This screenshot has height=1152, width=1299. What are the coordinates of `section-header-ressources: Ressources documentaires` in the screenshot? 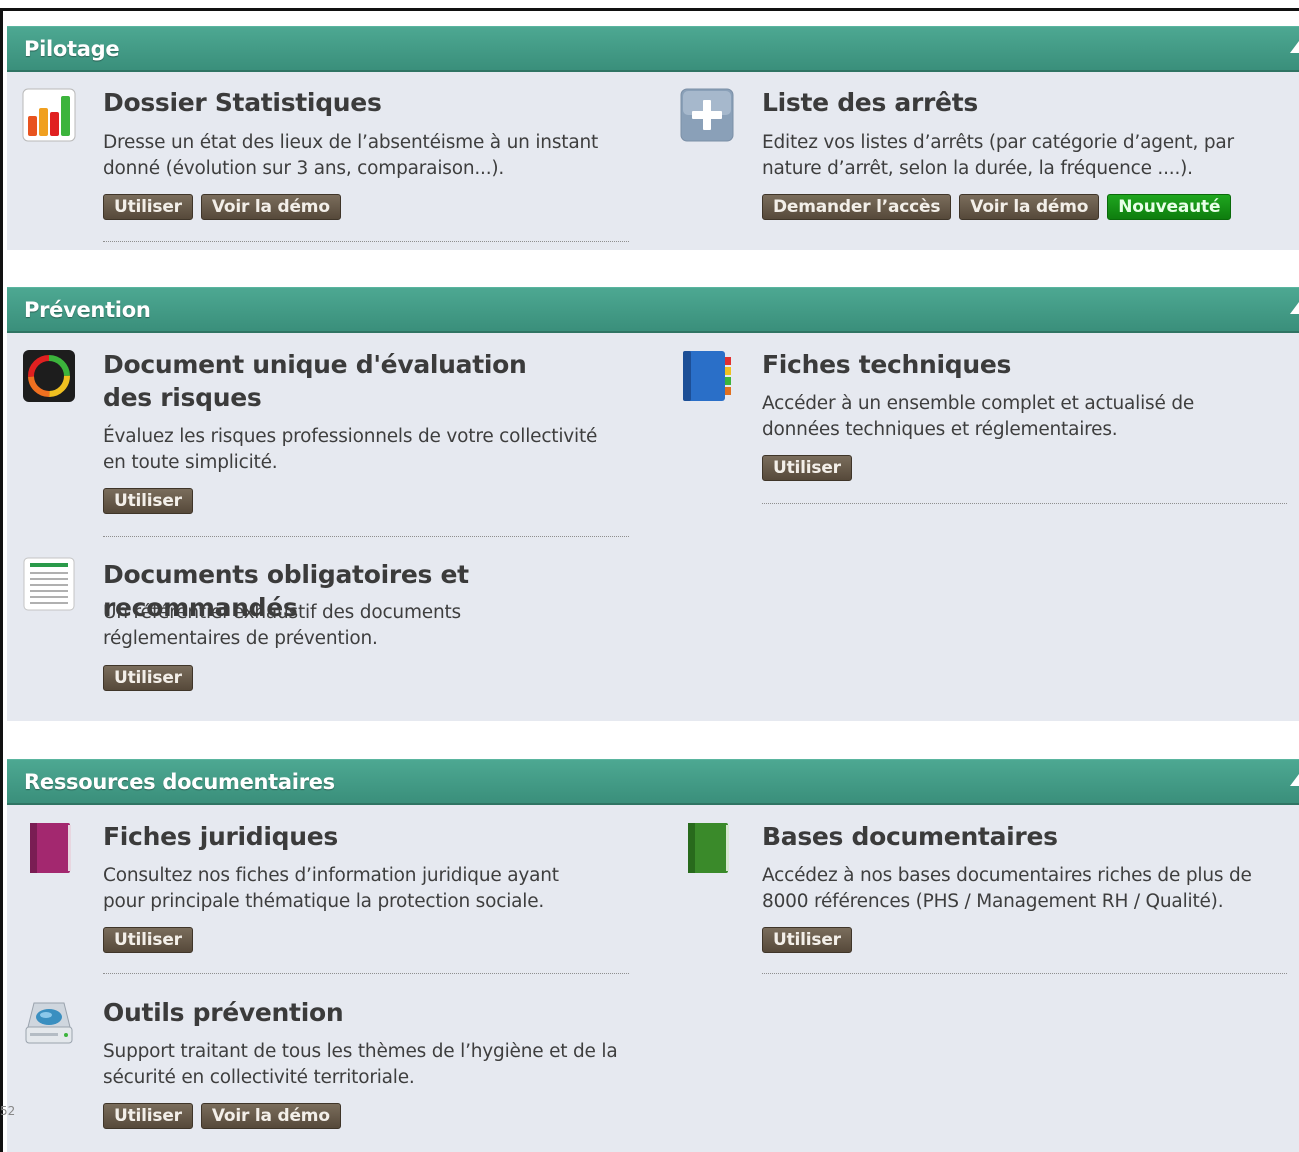 It's located at (653, 782).